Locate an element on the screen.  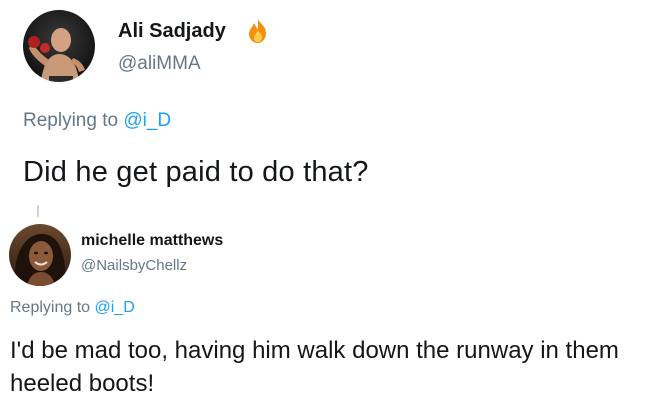
user-handle: @NailsbyChellz is located at coordinates (134, 265).